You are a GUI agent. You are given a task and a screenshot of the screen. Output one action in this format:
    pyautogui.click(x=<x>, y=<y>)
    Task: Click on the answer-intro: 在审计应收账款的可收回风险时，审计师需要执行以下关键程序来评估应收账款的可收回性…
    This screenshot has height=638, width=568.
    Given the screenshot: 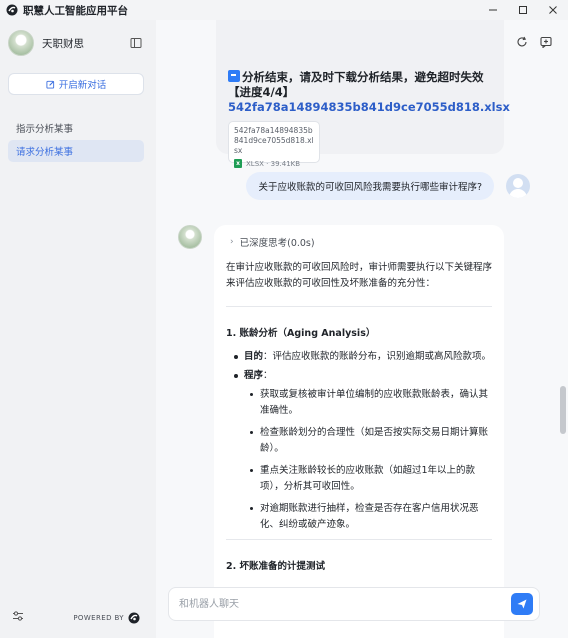 What is the action you would take?
    pyautogui.click(x=359, y=275)
    